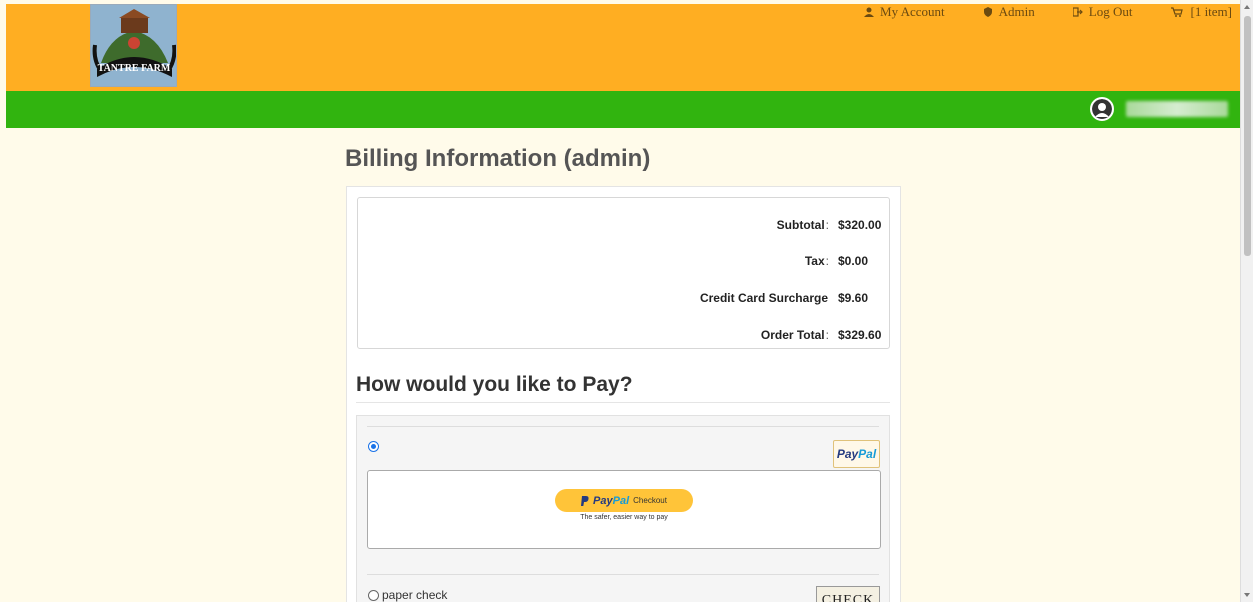 This screenshot has width=1253, height=602. Describe the element at coordinates (1016, 11) in the screenshot. I see `admin-label: Admin` at that location.